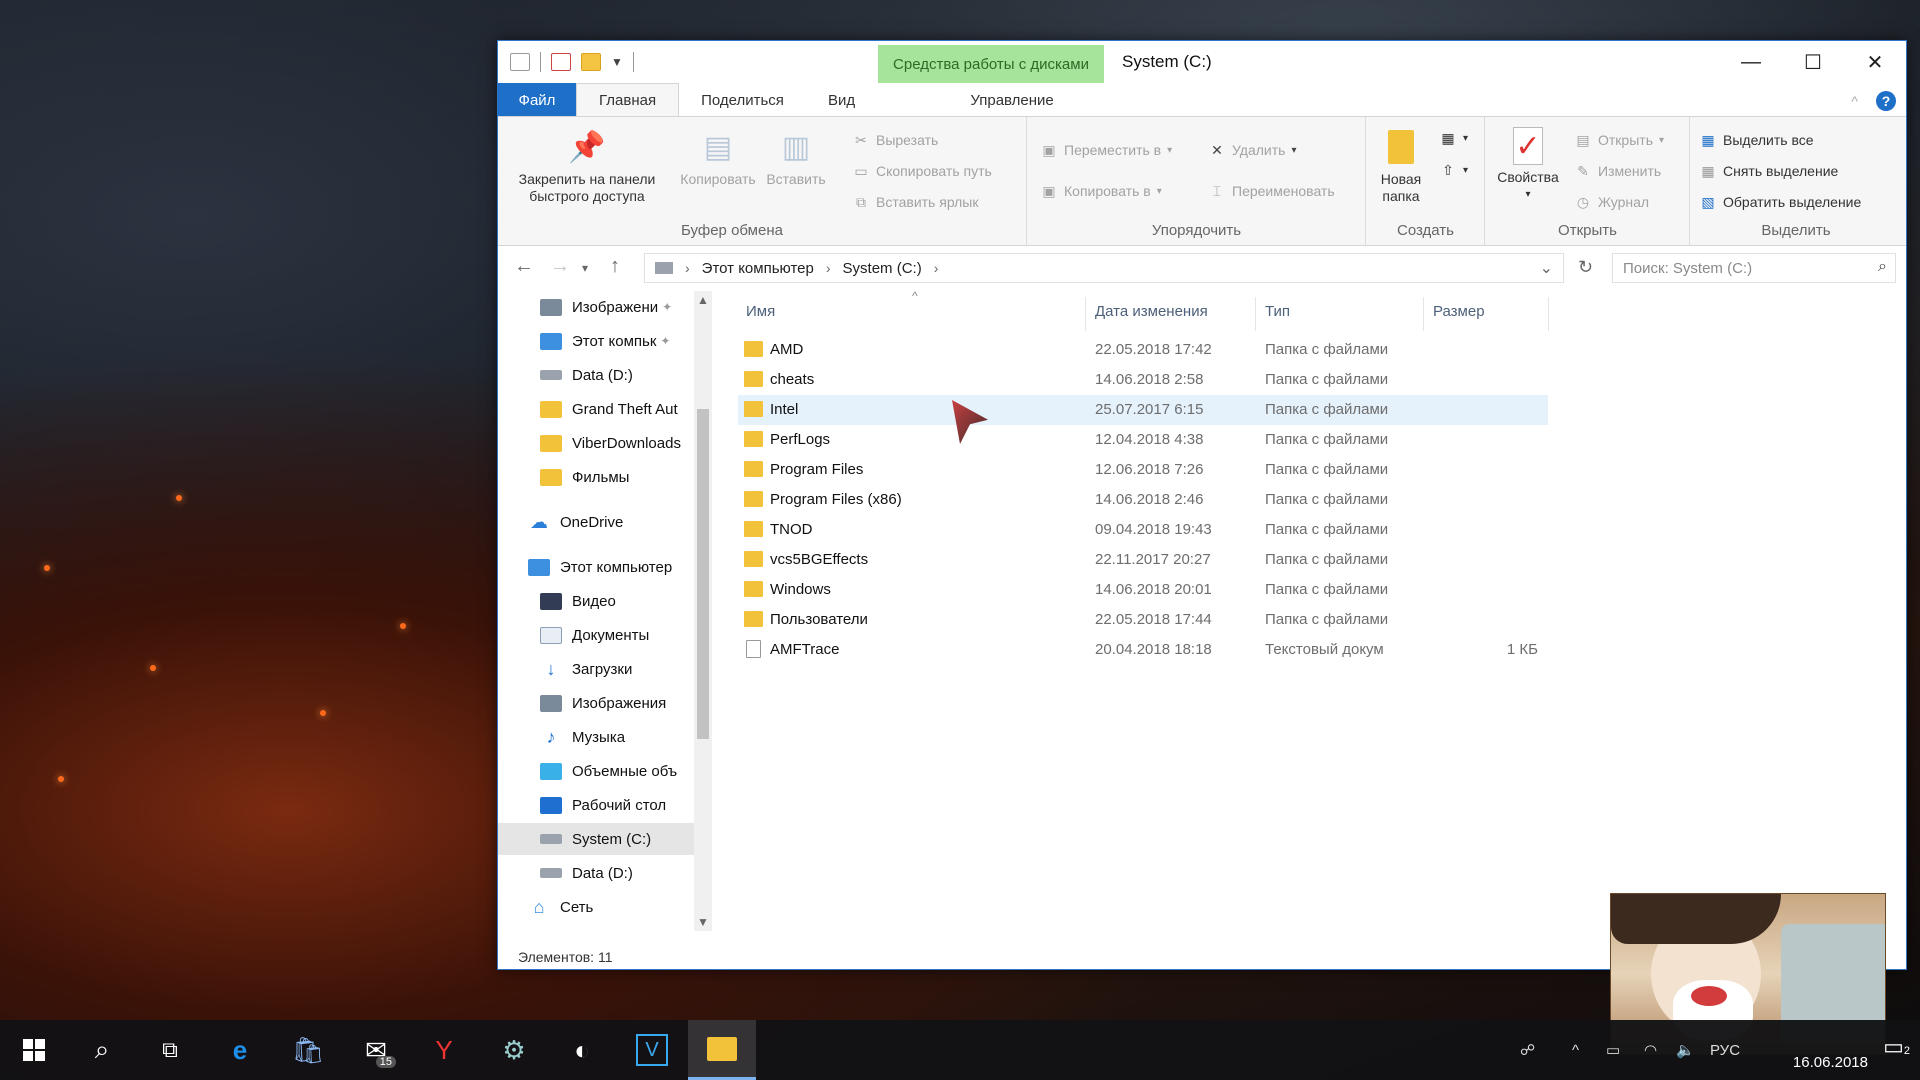 This screenshot has height=1080, width=1920. What do you see at coordinates (1756, 140) in the screenshot?
I see `select-all-button: ▦ Выделить все` at bounding box center [1756, 140].